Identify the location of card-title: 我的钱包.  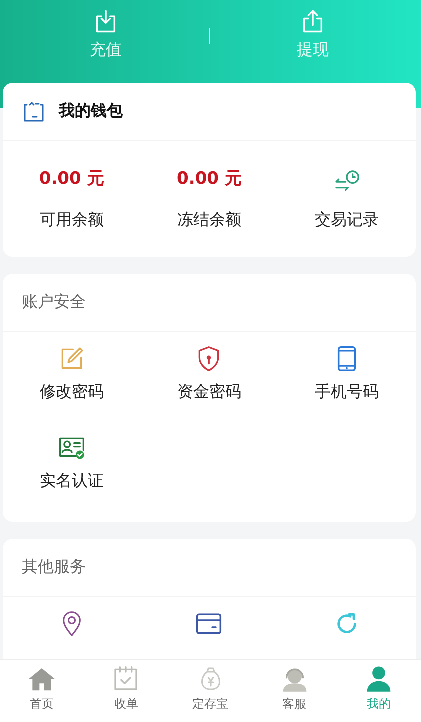
(91, 111).